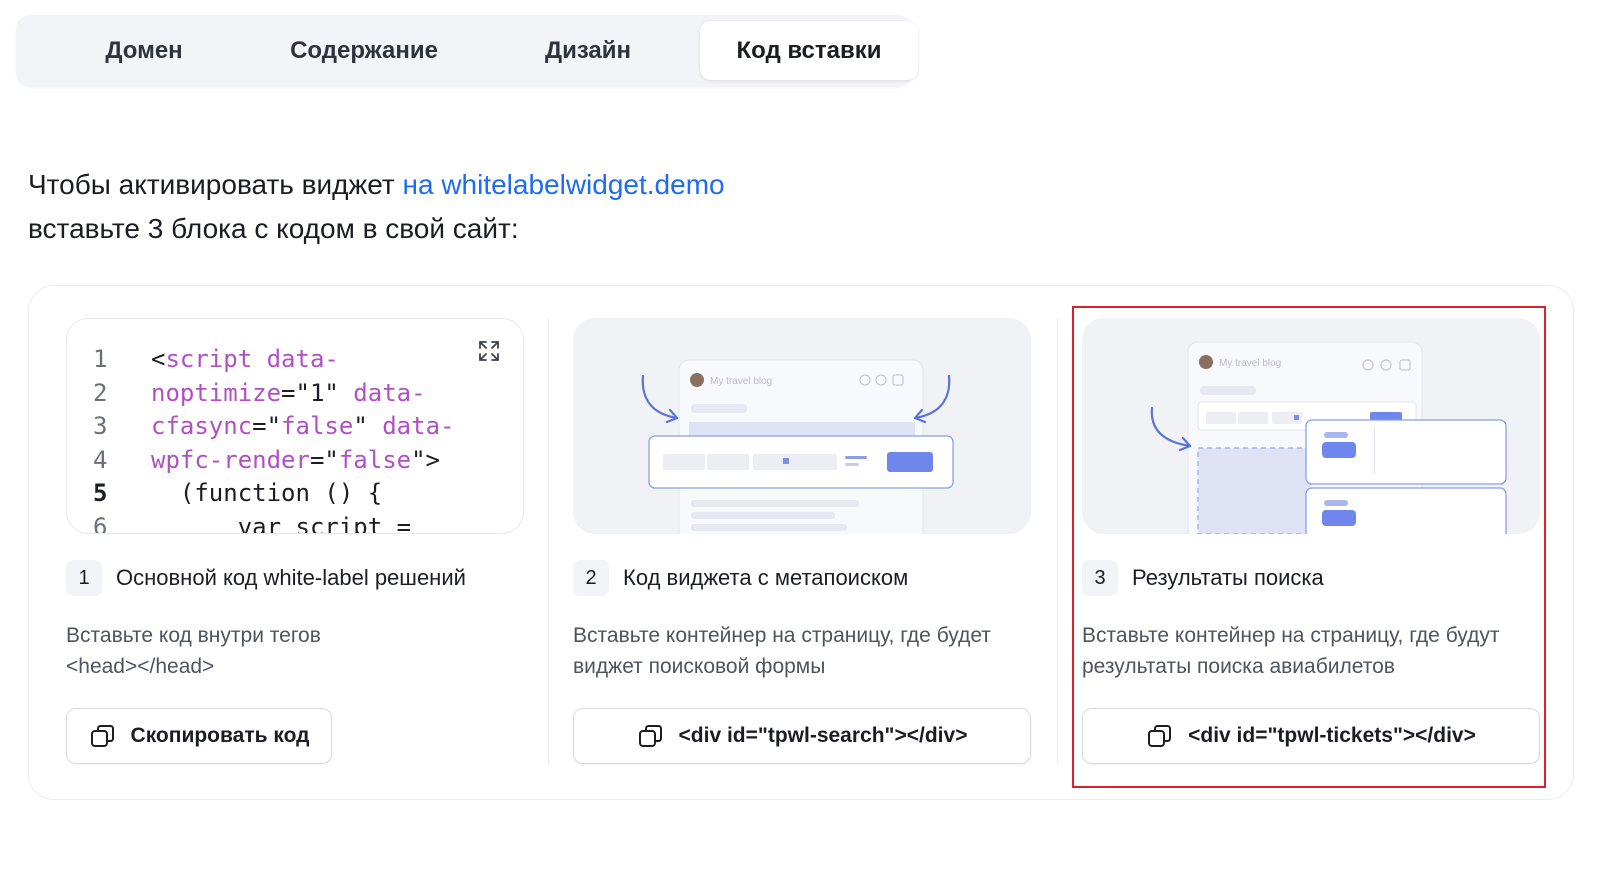  I want to click on step-number-badge: 2, so click(591, 578).